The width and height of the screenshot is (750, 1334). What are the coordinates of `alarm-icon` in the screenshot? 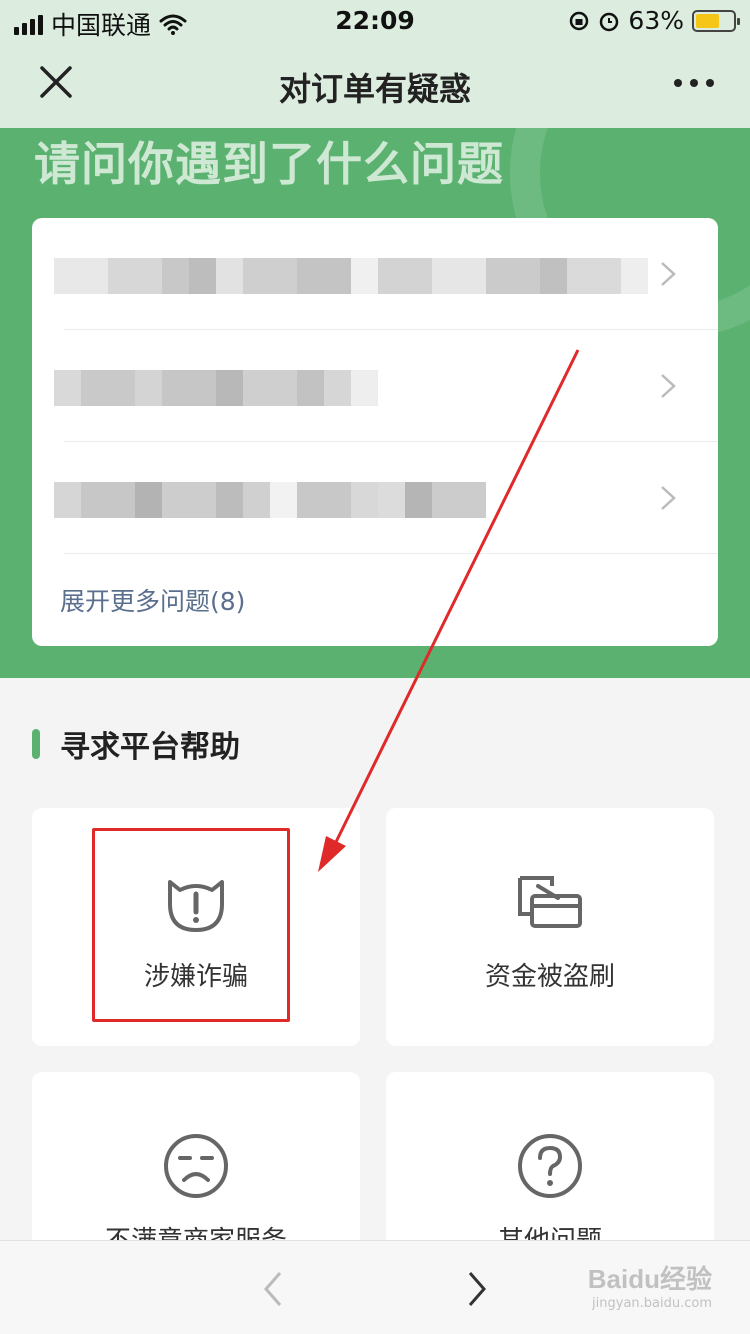 It's located at (609, 21).